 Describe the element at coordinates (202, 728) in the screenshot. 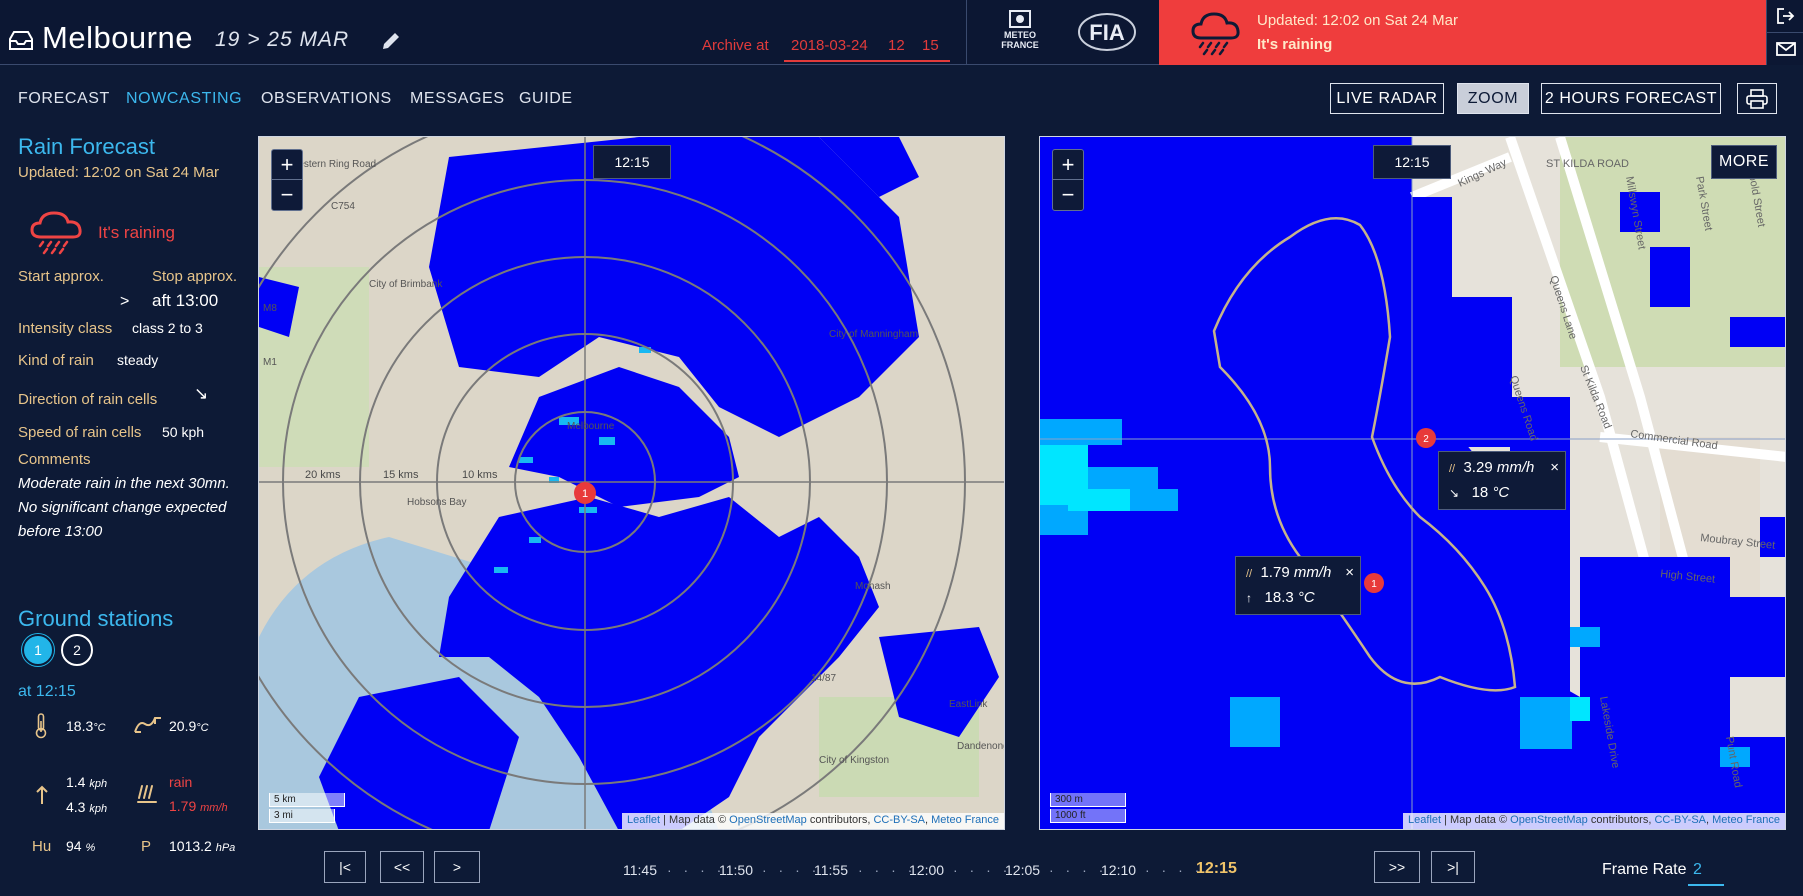

I see `dew-point-unit: °C` at that location.